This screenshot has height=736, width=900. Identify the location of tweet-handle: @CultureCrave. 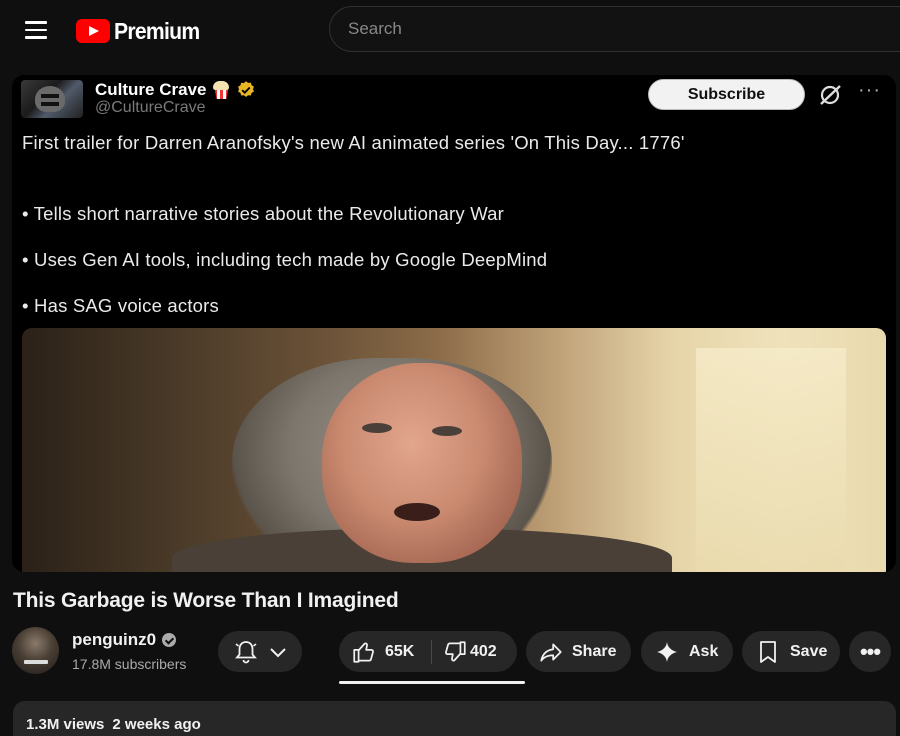
(150, 107).